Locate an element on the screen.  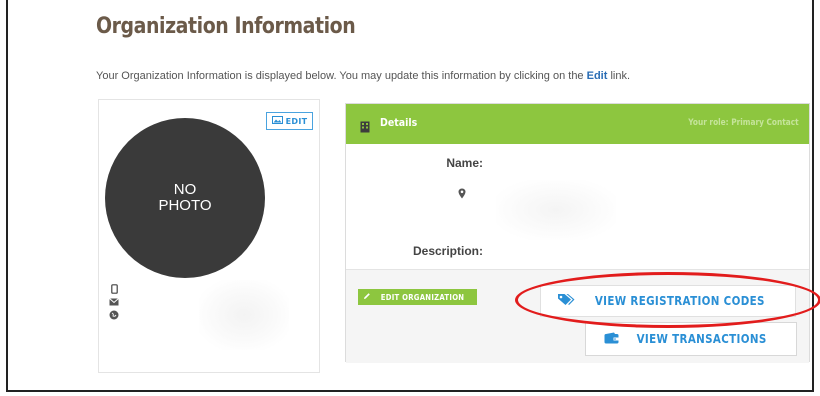
mobile-icon is located at coordinates (114, 289).